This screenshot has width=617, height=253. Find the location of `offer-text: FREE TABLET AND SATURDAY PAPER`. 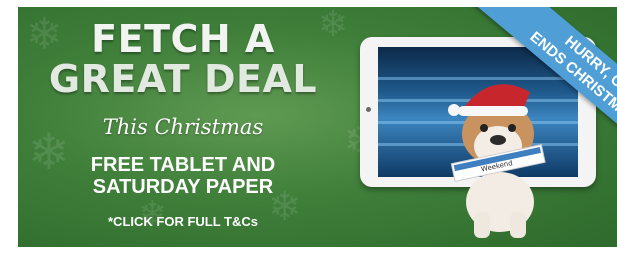

offer-text: FREE TABLET AND SATURDAY PAPER is located at coordinates (183, 176).